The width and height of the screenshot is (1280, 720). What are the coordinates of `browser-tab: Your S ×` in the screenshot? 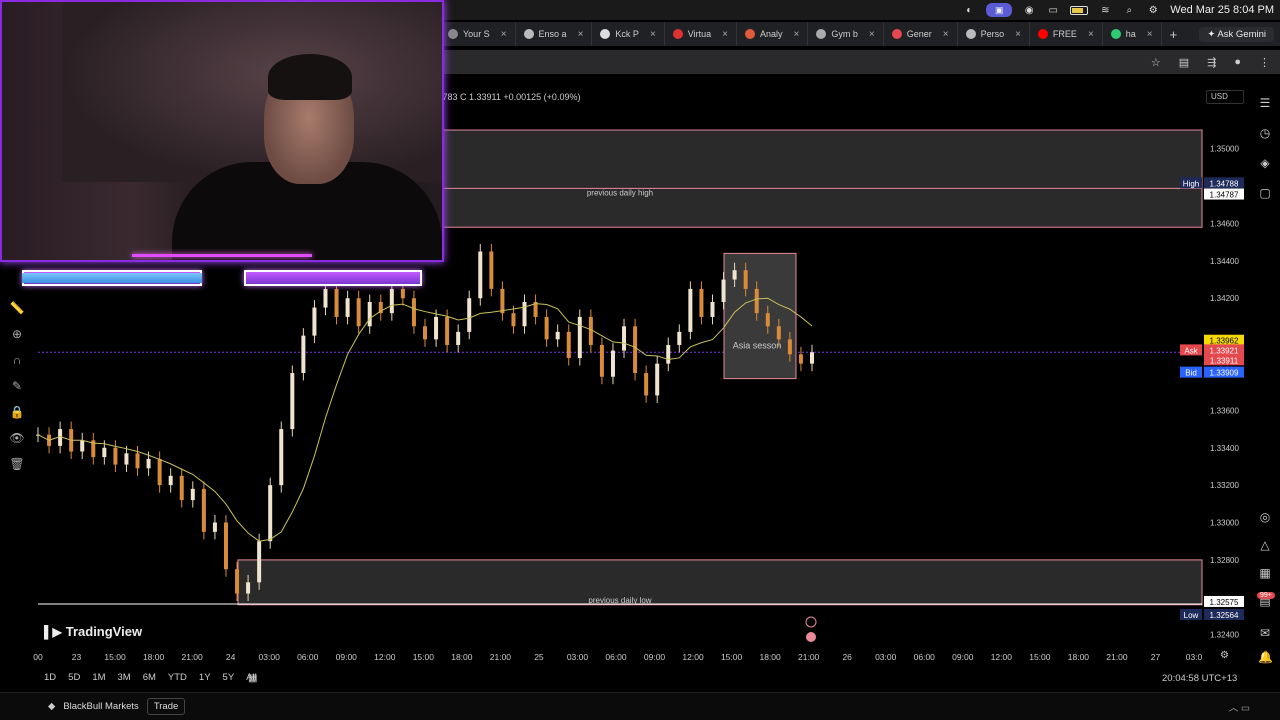 It's located at (478, 34).